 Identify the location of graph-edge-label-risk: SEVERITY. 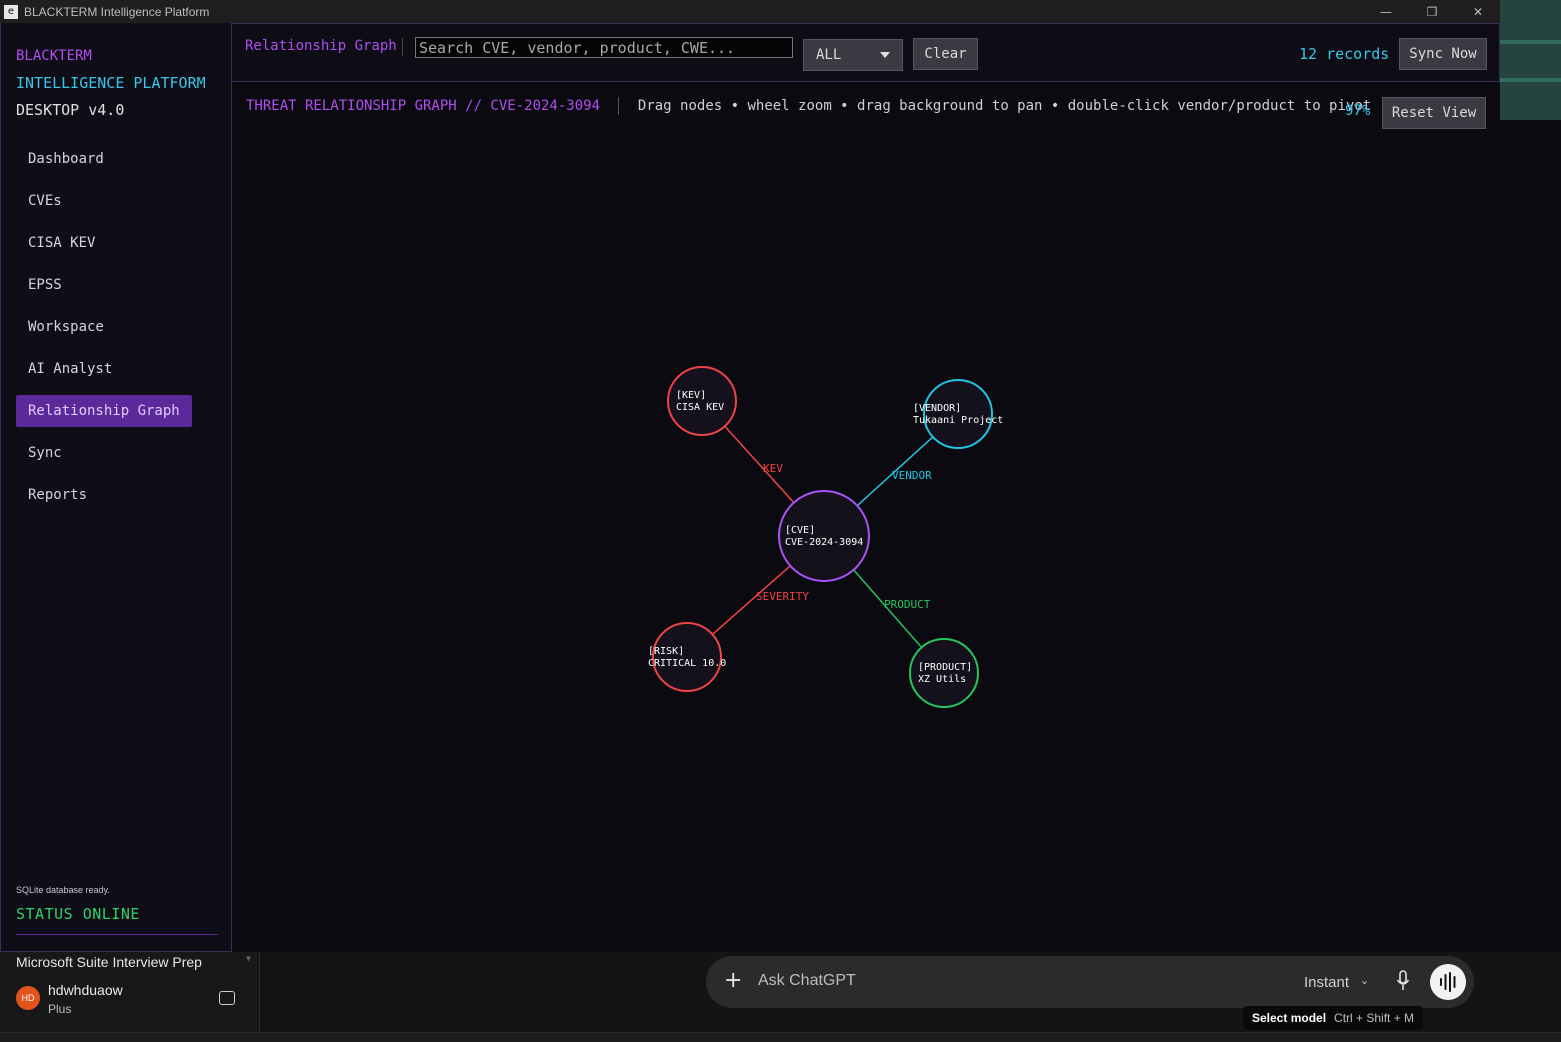
(782, 596).